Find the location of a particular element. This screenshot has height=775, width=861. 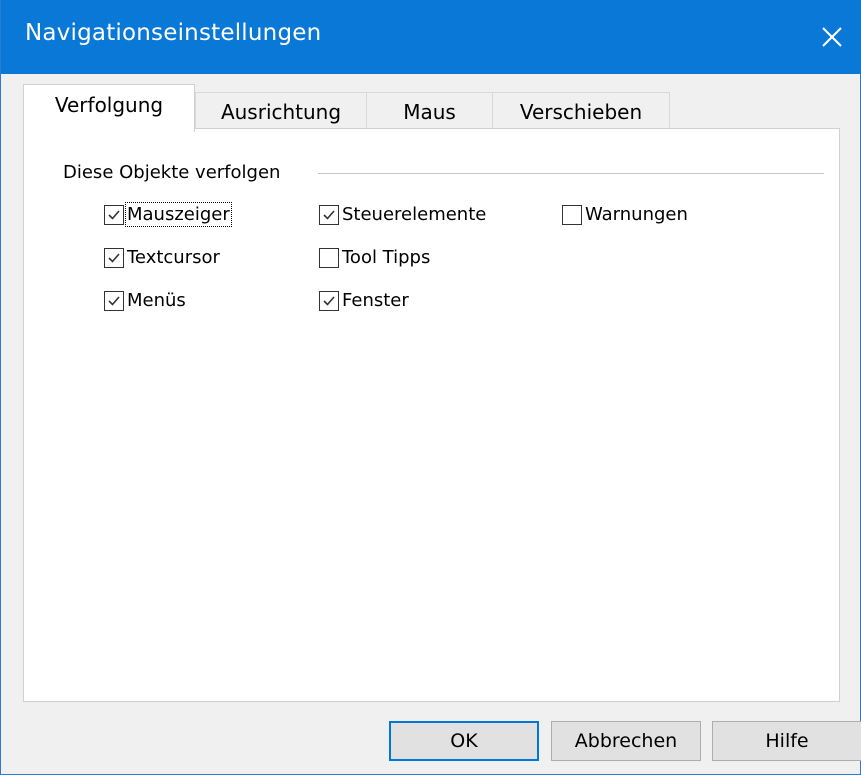

tab-ausrichtung: Ausrichtung is located at coordinates (281, 111).